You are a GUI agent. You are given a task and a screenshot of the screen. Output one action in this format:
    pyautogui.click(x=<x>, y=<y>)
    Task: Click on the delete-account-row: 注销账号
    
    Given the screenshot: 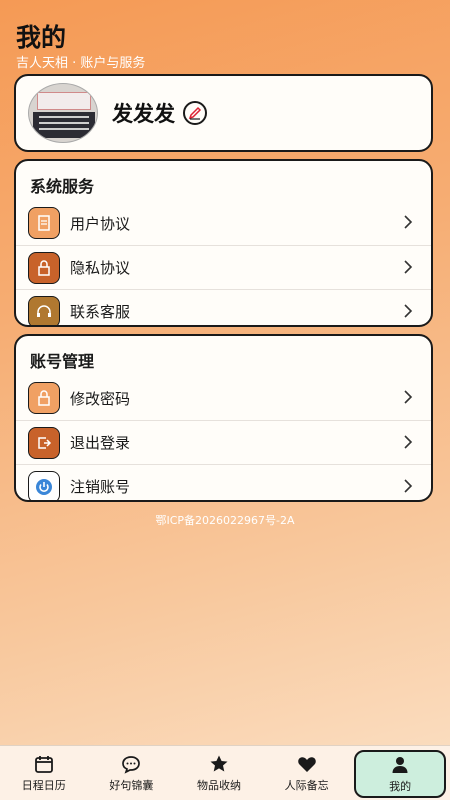 What is the action you would take?
    pyautogui.click(x=223, y=482)
    